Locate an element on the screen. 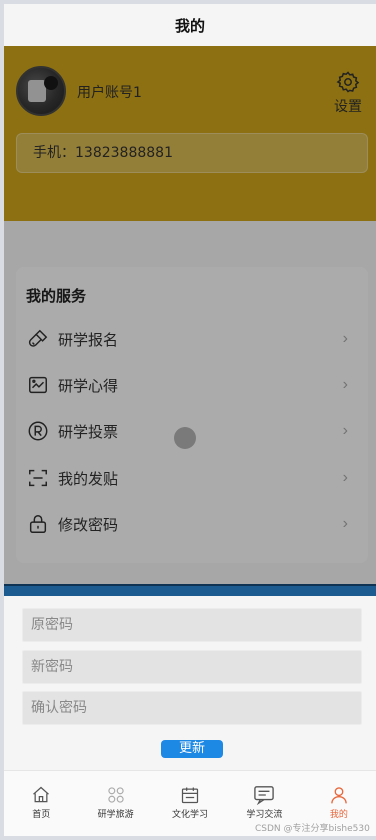 The width and height of the screenshot is (376, 840). watermark: CSDN @专注分享bishe530 is located at coordinates (312, 829).